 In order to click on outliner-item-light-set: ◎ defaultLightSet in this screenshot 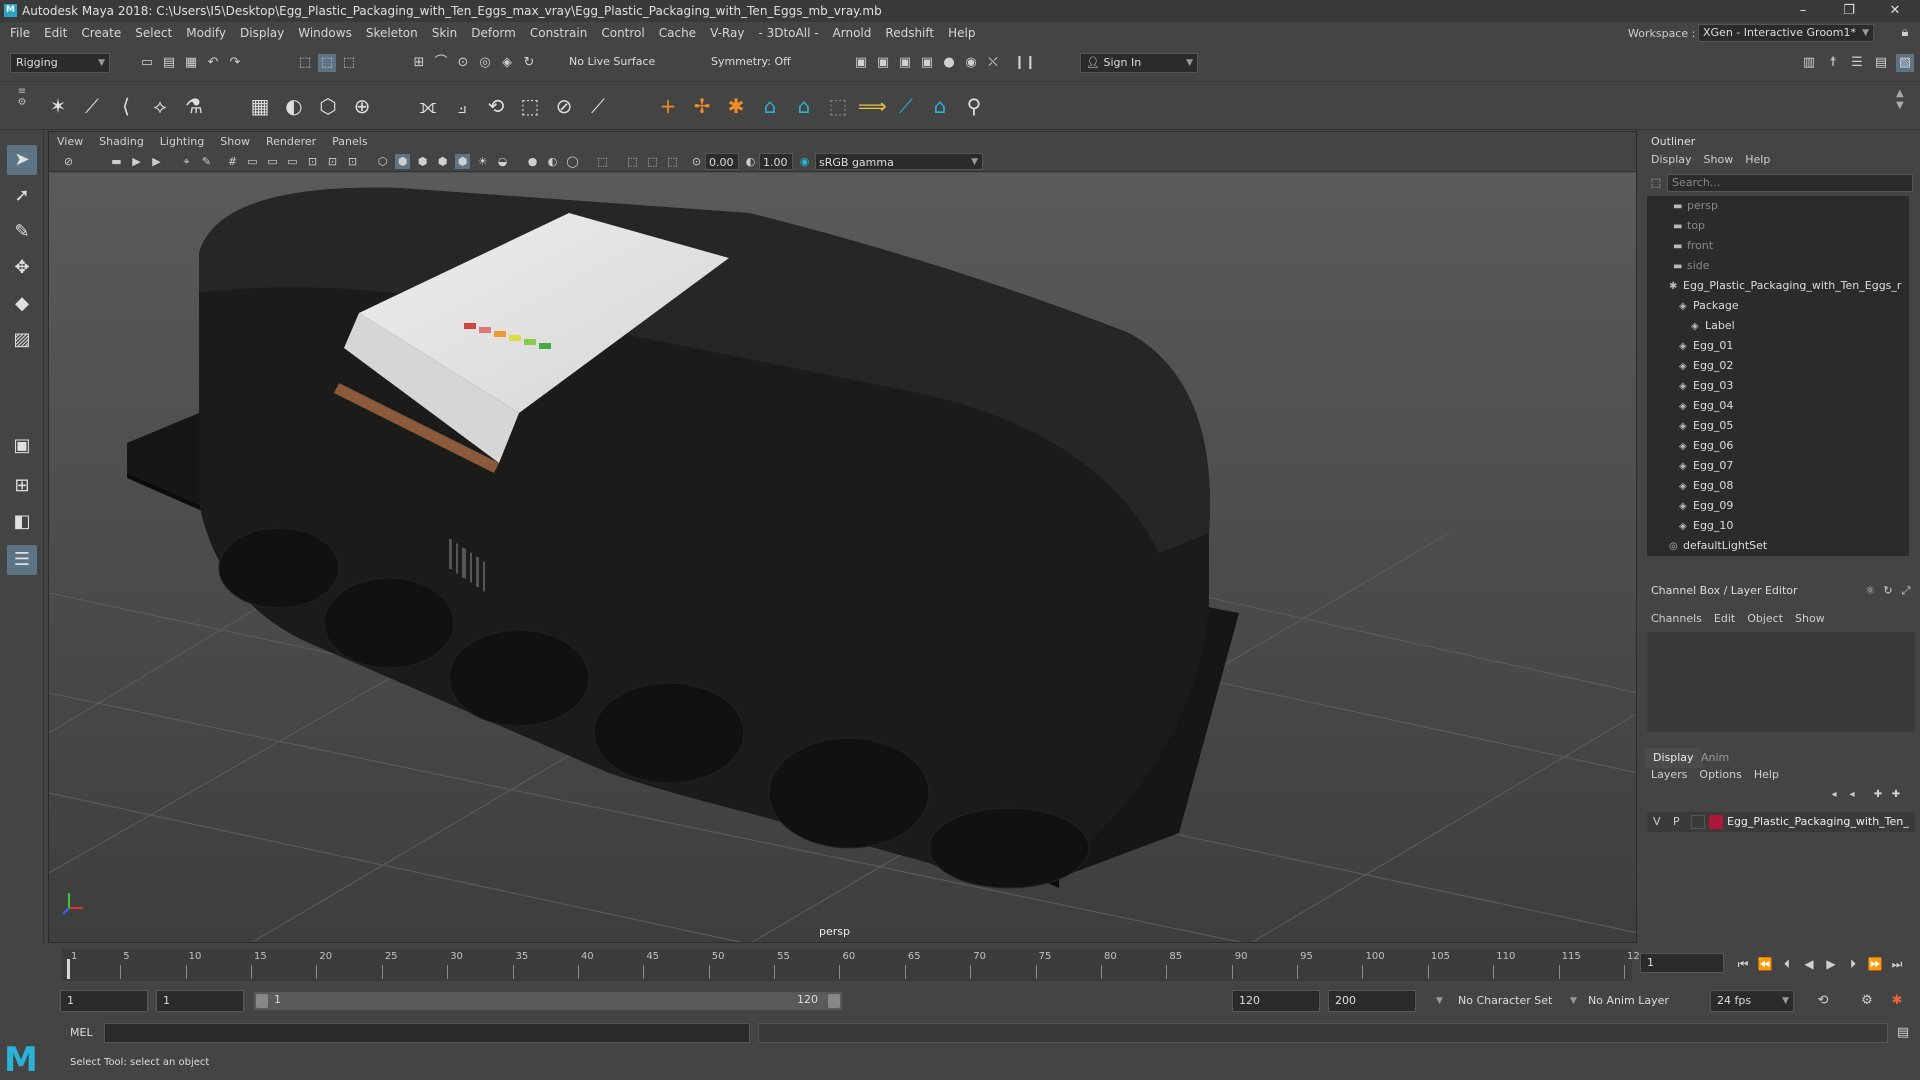, I will do `click(1718, 546)`.